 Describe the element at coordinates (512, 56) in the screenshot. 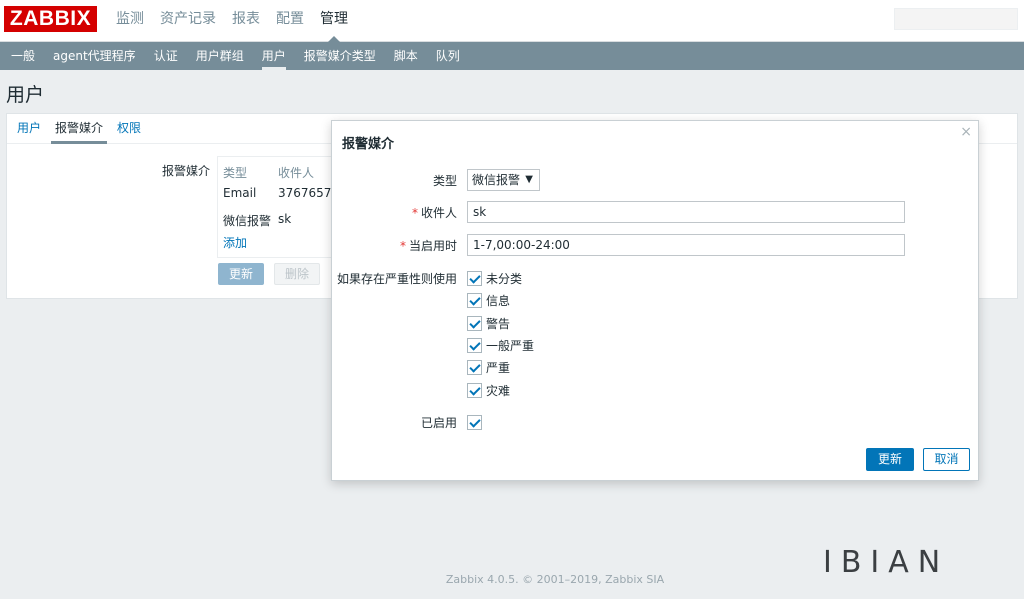

I see `sub-menu: 一般 agent代理程序 认证 用户群组 用户 报警媒介类型 脚本 队列` at that location.